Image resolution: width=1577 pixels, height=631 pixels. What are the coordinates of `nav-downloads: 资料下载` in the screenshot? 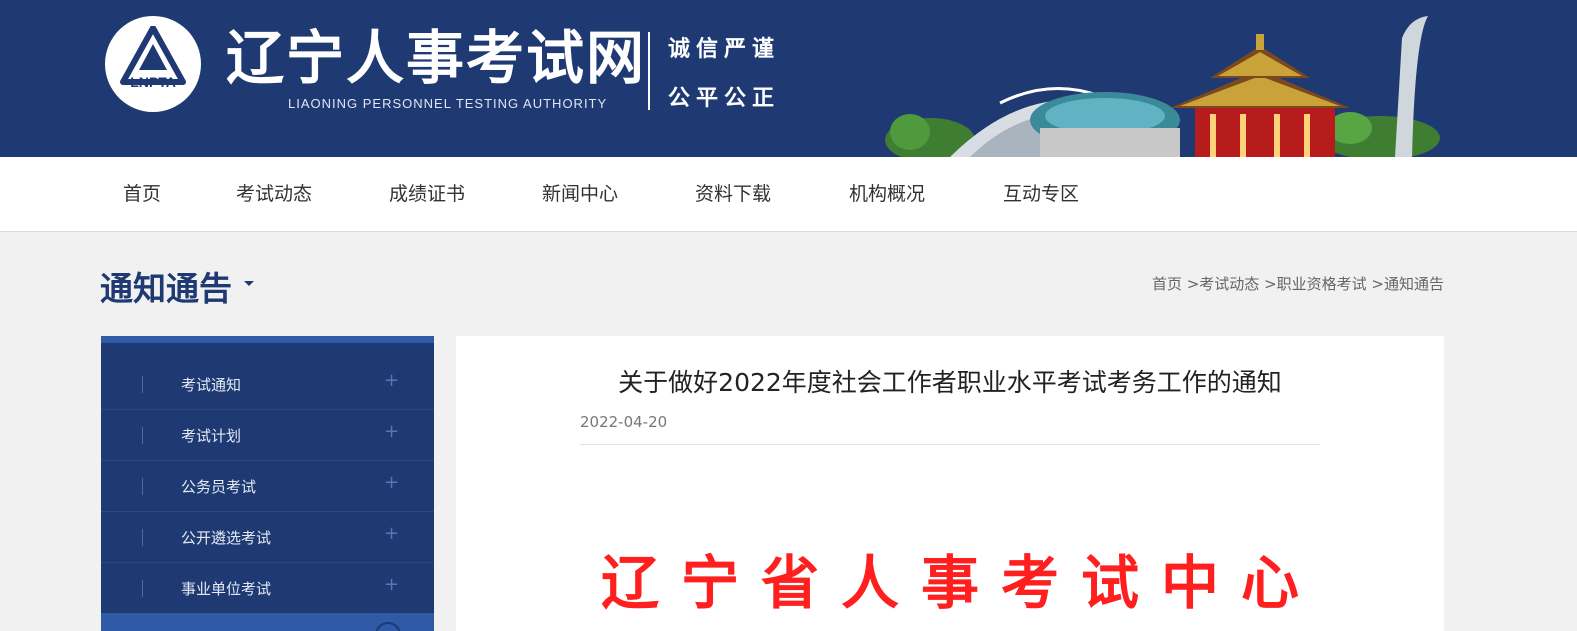 It's located at (733, 192).